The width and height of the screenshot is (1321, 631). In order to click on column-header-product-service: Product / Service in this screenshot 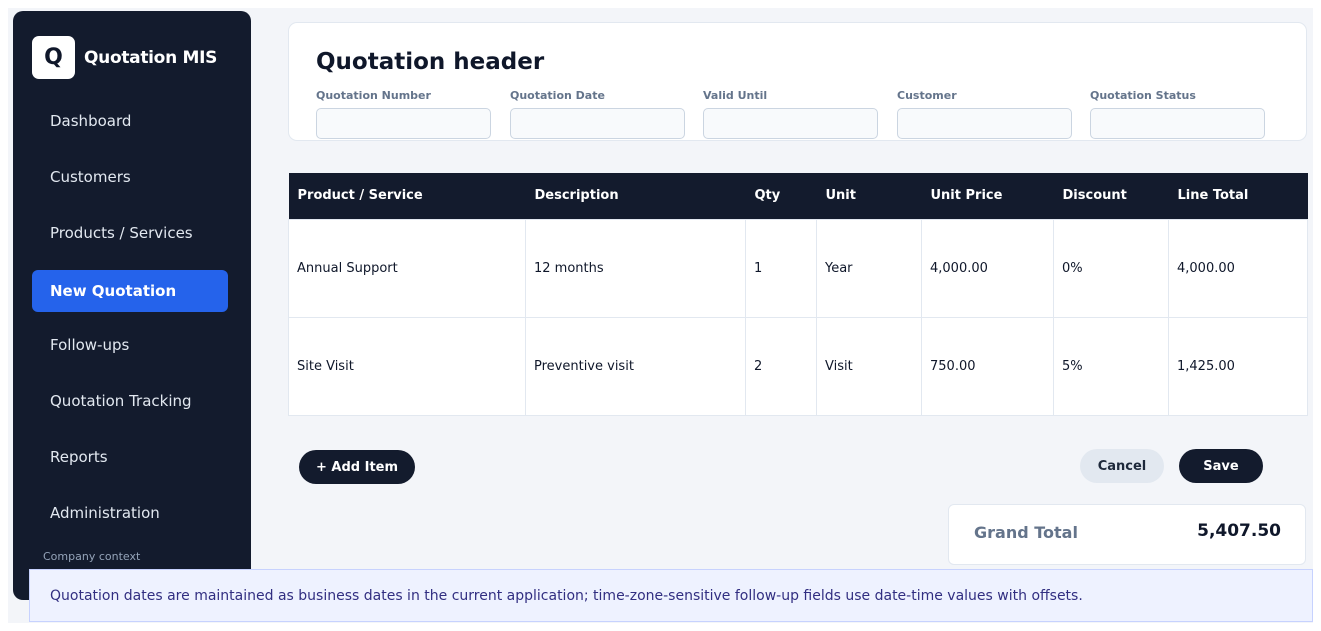, I will do `click(407, 196)`.